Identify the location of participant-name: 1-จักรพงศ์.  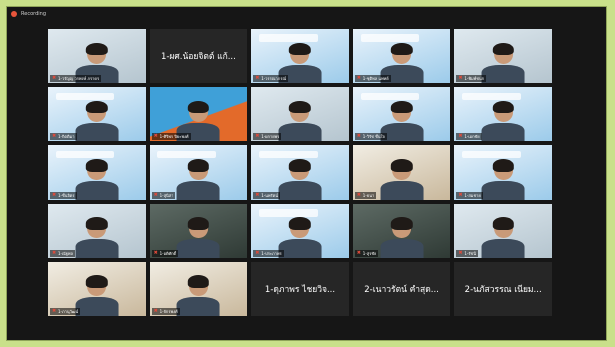
(168, 311).